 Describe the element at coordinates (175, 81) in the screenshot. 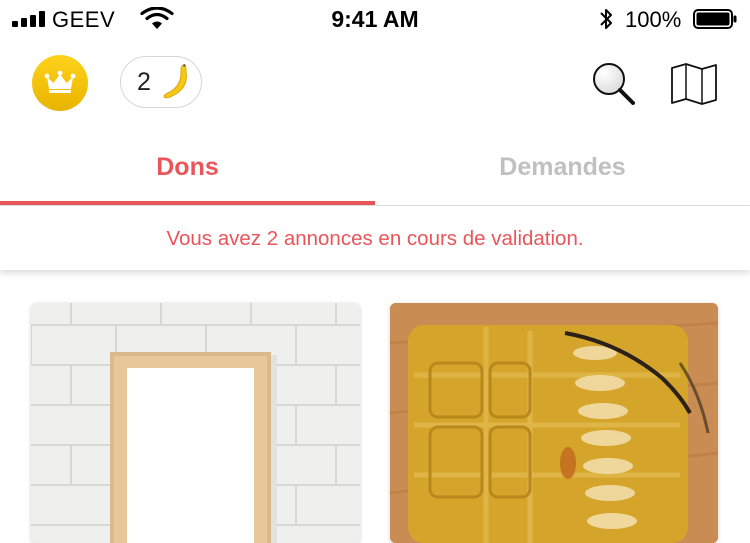

I see `banana-icon` at that location.